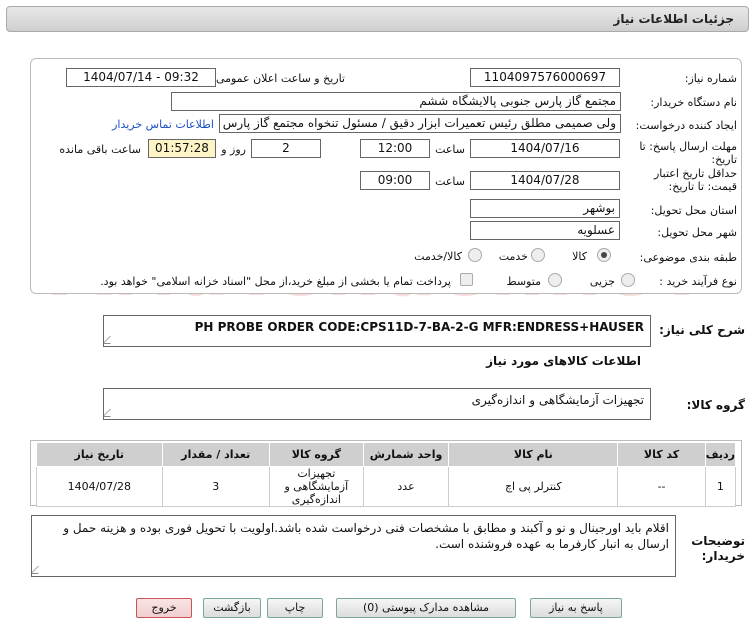 This screenshot has height=635, width=755. What do you see at coordinates (555, 280) in the screenshot?
I see `process-radio-medium` at bounding box center [555, 280].